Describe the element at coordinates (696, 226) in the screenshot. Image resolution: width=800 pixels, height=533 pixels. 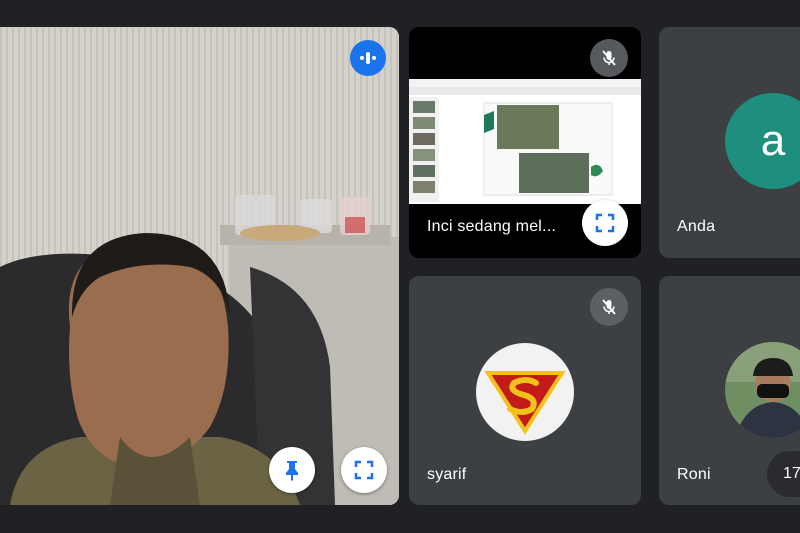
I see `participant-name: Anda` at that location.